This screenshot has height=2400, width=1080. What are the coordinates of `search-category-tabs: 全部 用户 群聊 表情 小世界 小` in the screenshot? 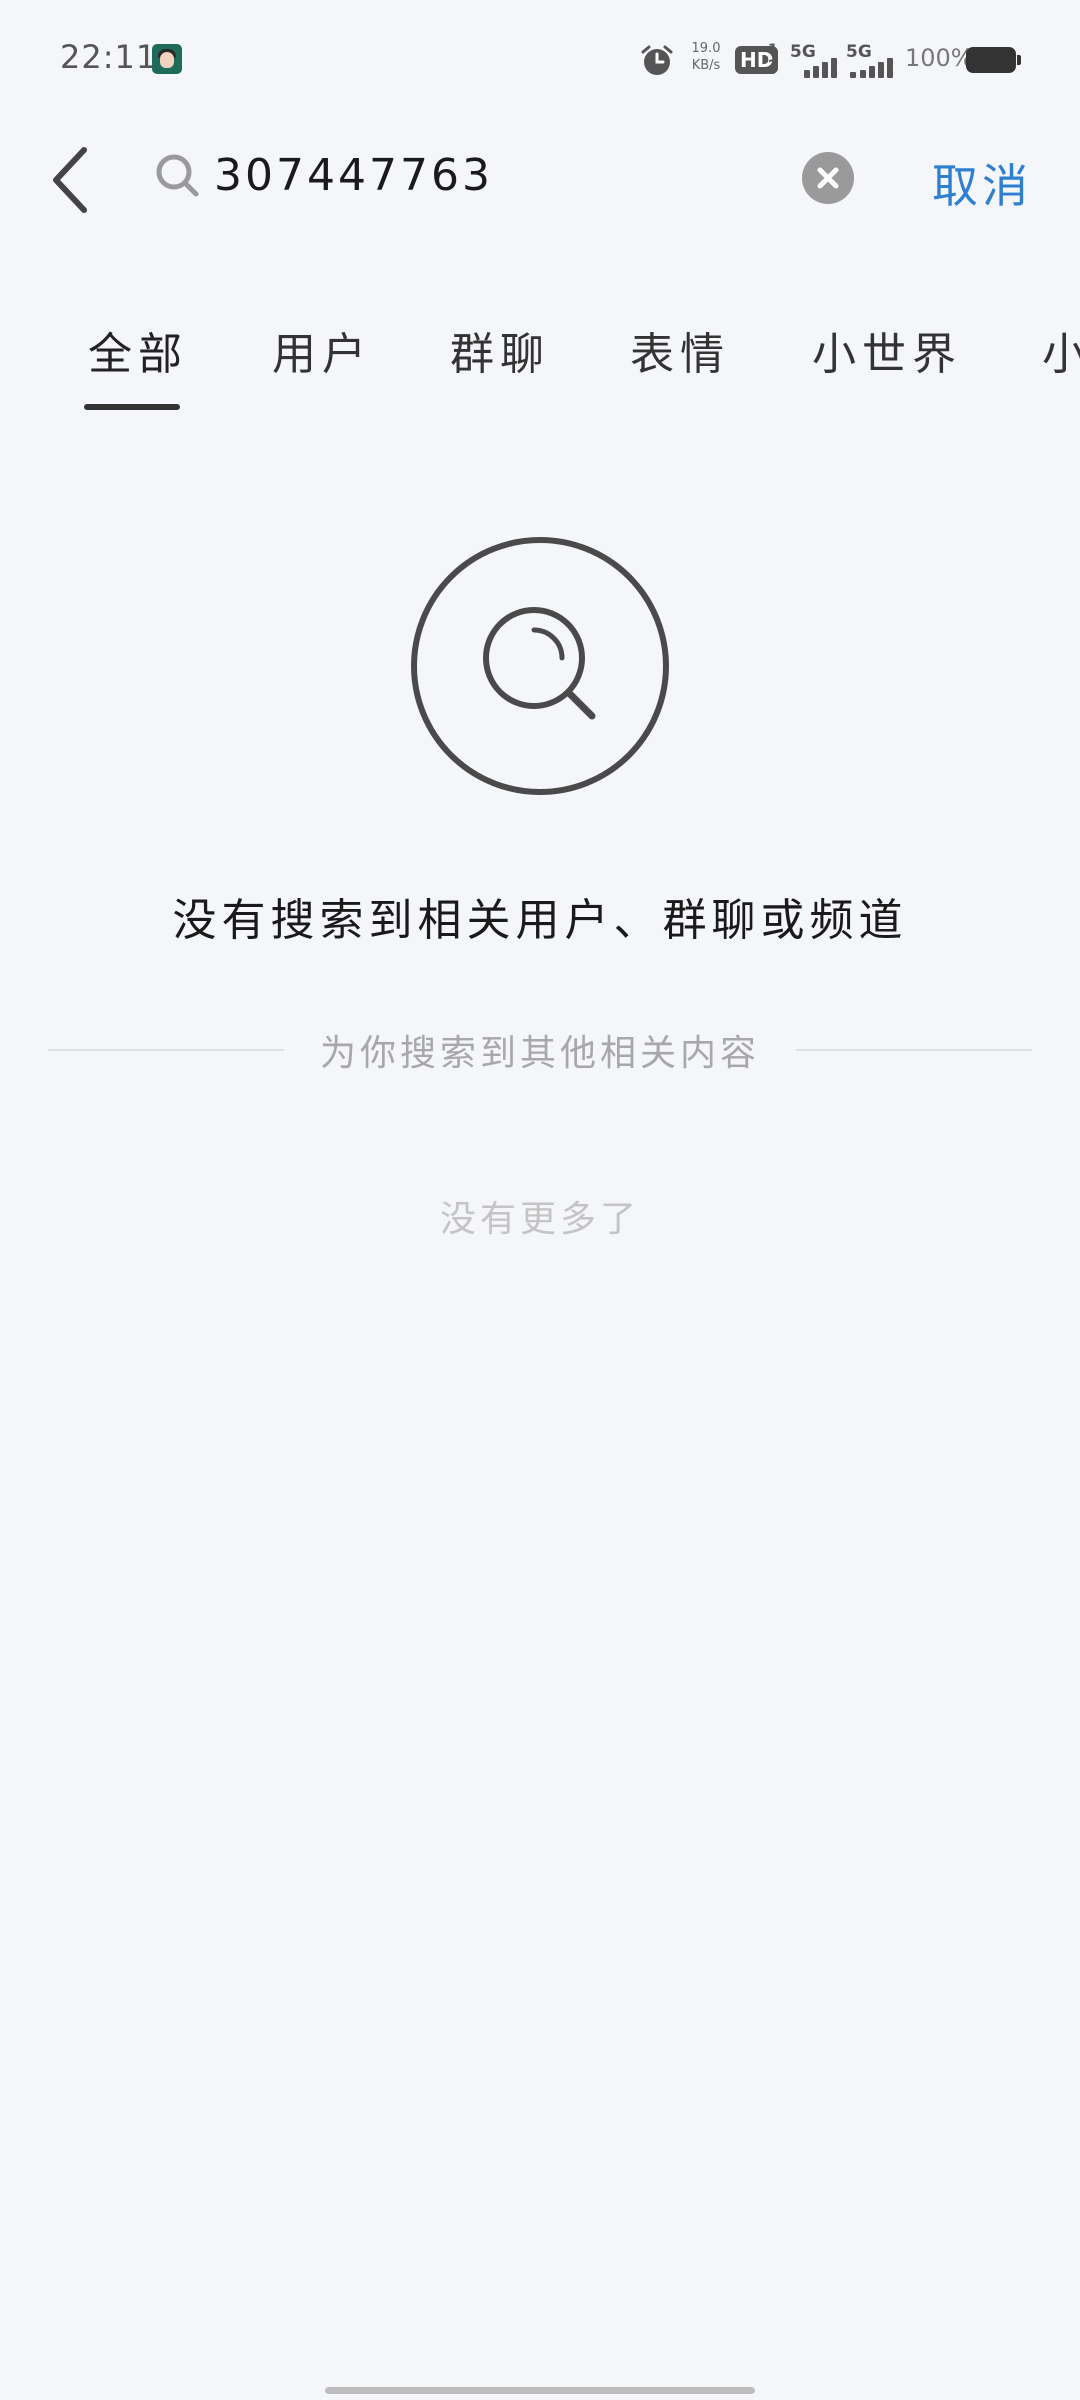 It's located at (540, 360).